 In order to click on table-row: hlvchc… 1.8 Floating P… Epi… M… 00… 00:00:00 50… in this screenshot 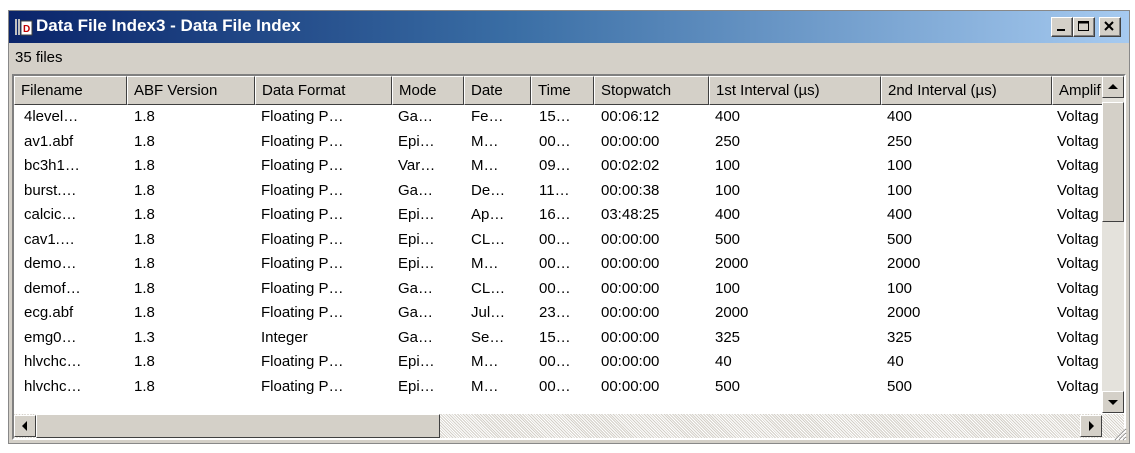, I will do `click(559, 386)`.